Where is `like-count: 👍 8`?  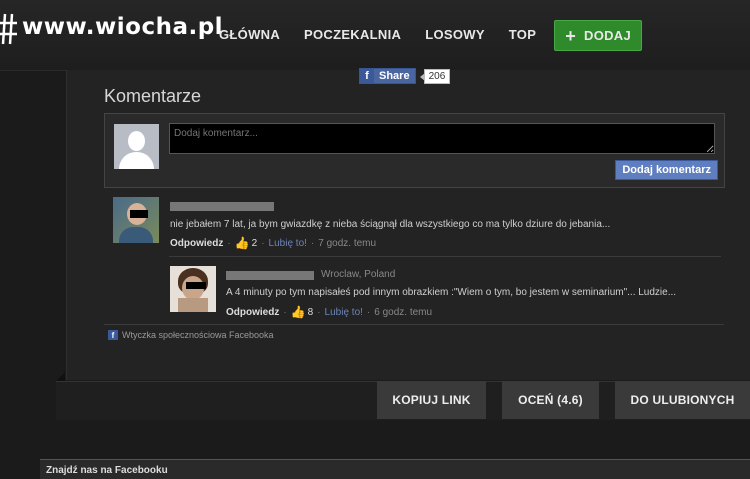 like-count: 👍 8 is located at coordinates (302, 312).